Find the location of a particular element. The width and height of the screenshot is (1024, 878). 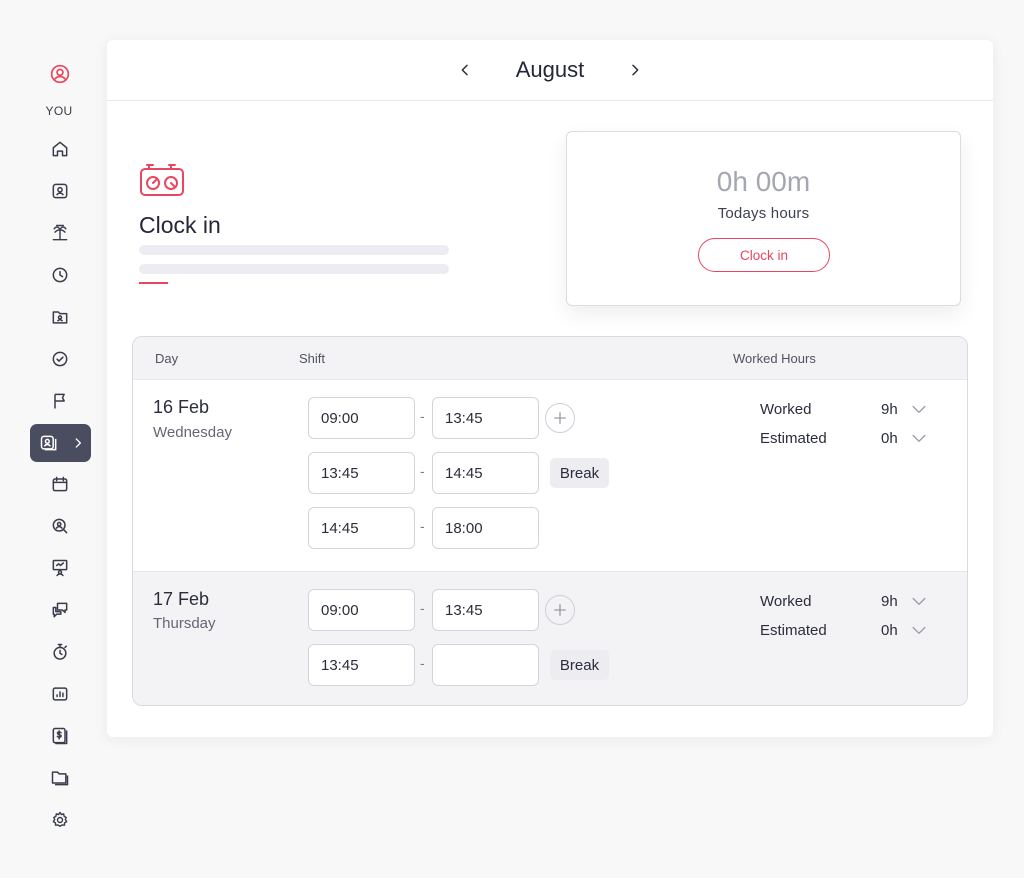

todays-hours-panel: 0h 00m Todays hours Clock in is located at coordinates (763, 218).